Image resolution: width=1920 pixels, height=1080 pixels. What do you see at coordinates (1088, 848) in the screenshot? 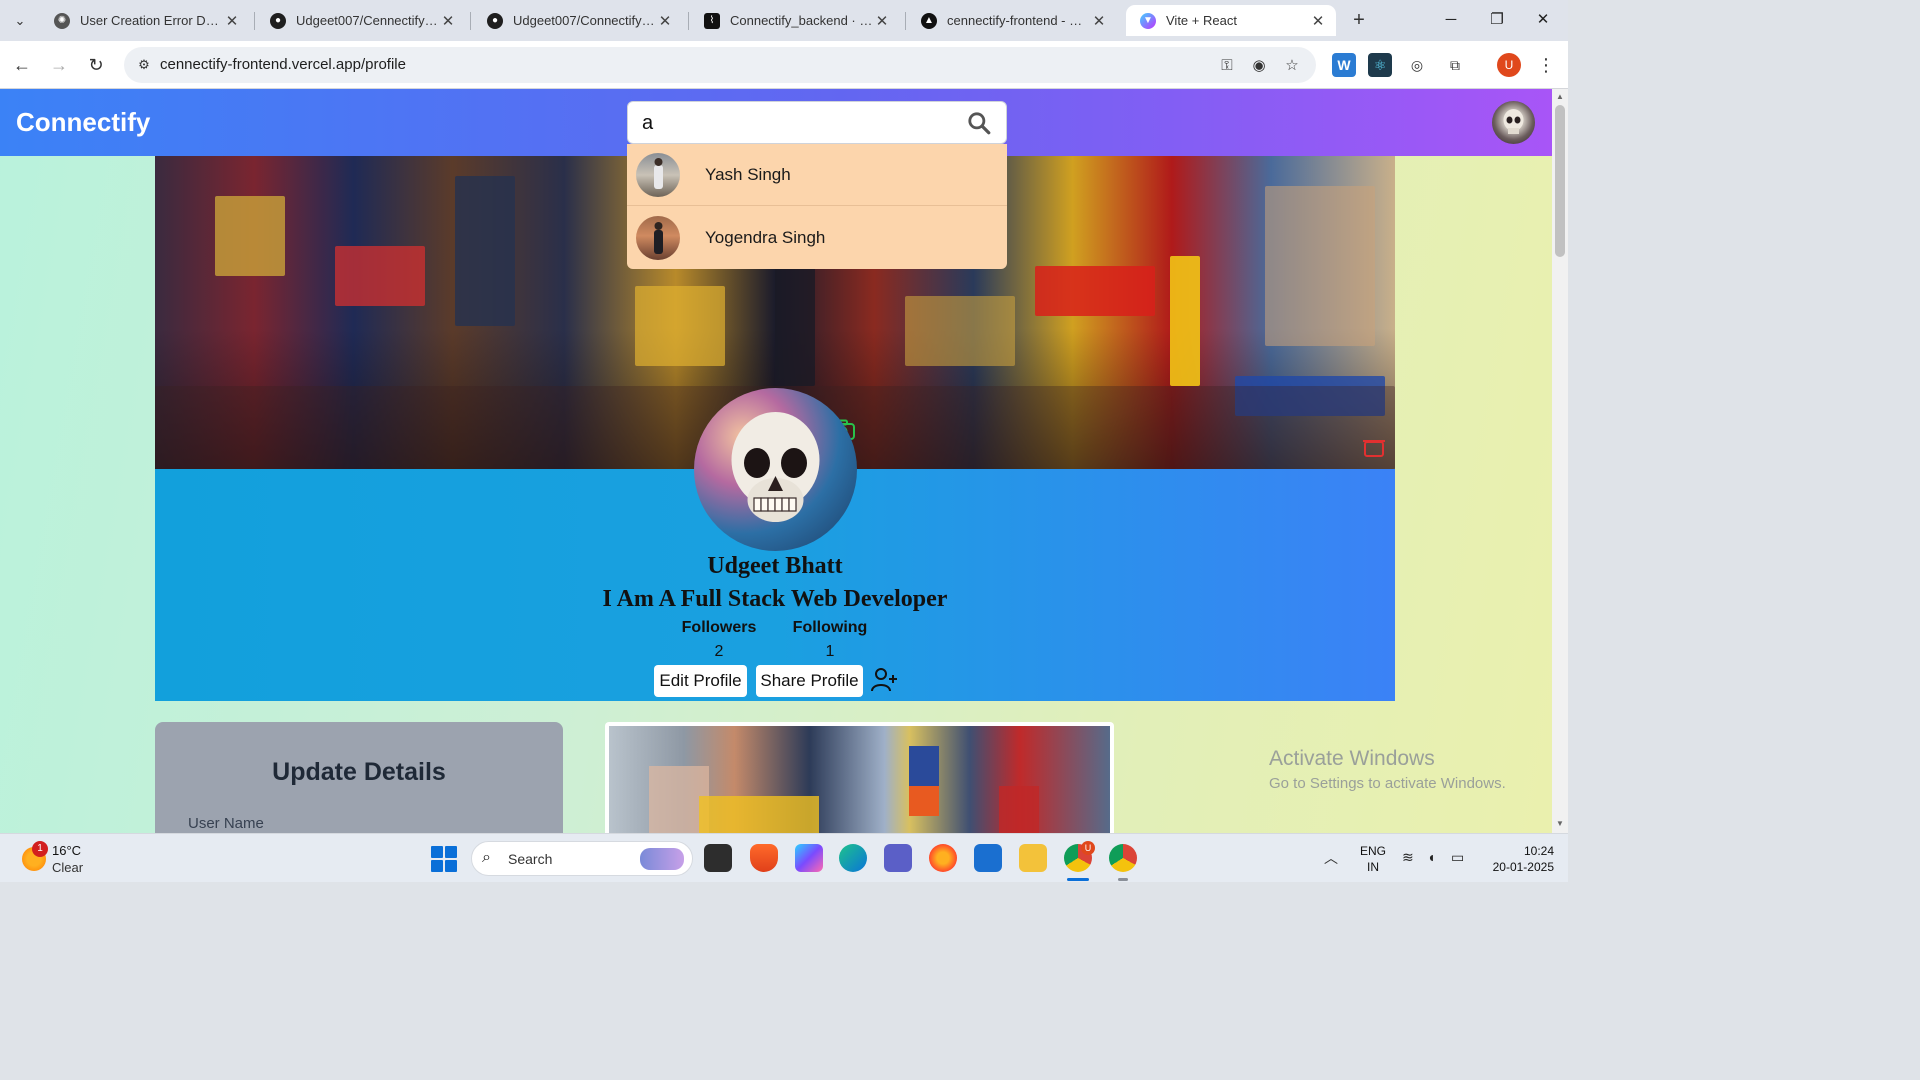
I see `chrome-profile-badge: U` at bounding box center [1088, 848].